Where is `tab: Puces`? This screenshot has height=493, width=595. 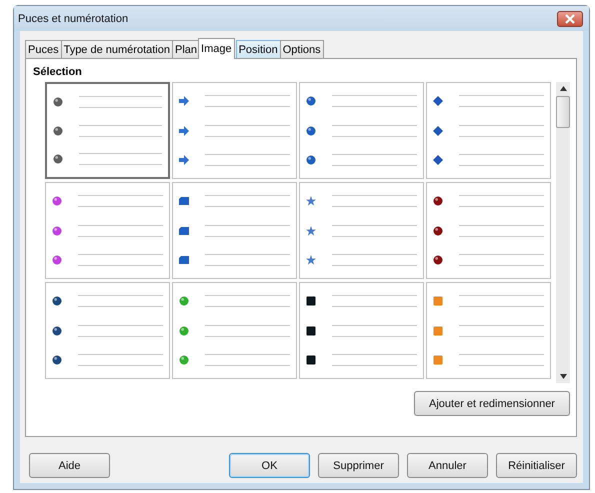
tab: Puces is located at coordinates (43, 49).